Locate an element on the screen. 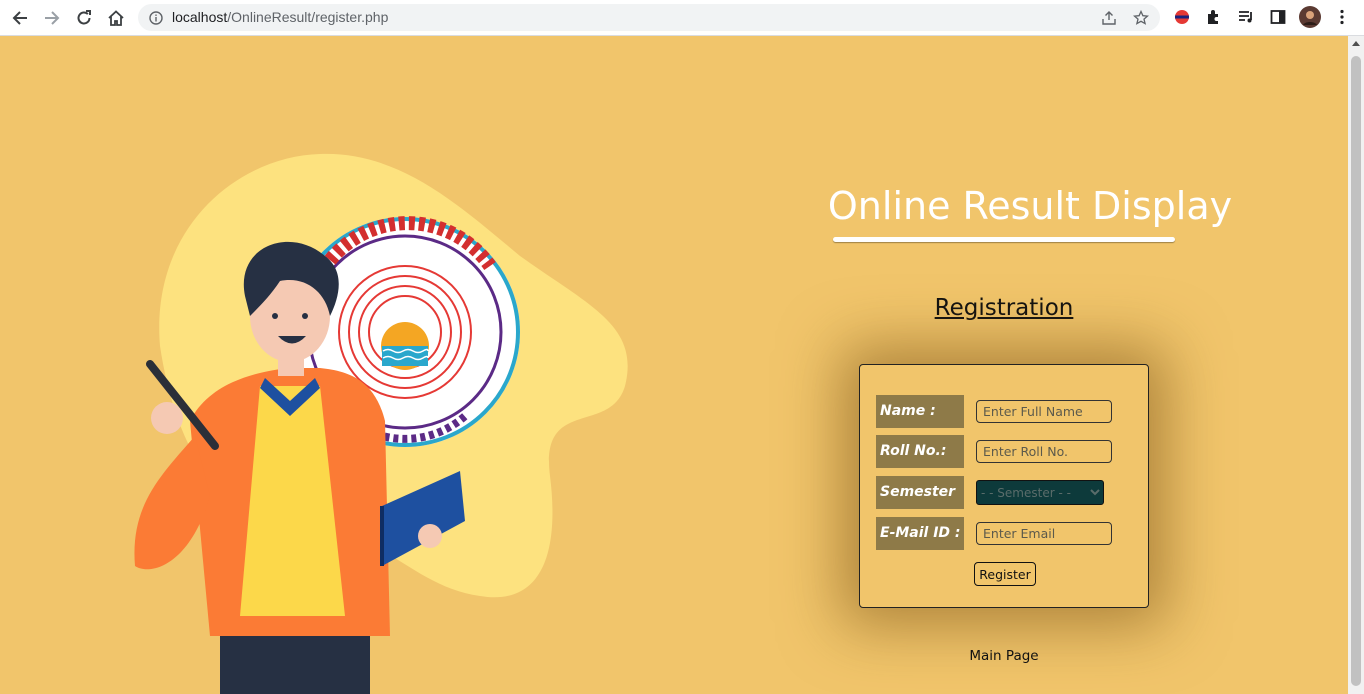  url-path: /OnlineResult/register.php is located at coordinates (308, 17).